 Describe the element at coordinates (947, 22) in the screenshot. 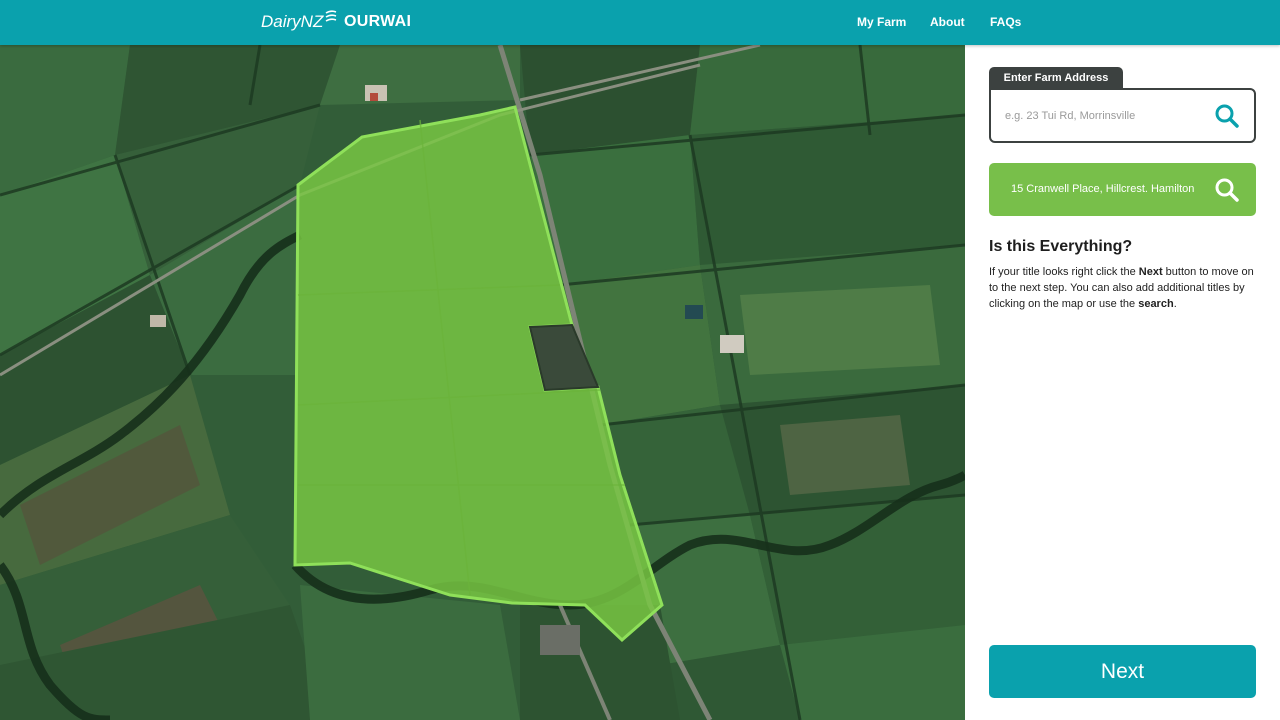

I see `nav-about: About` at that location.